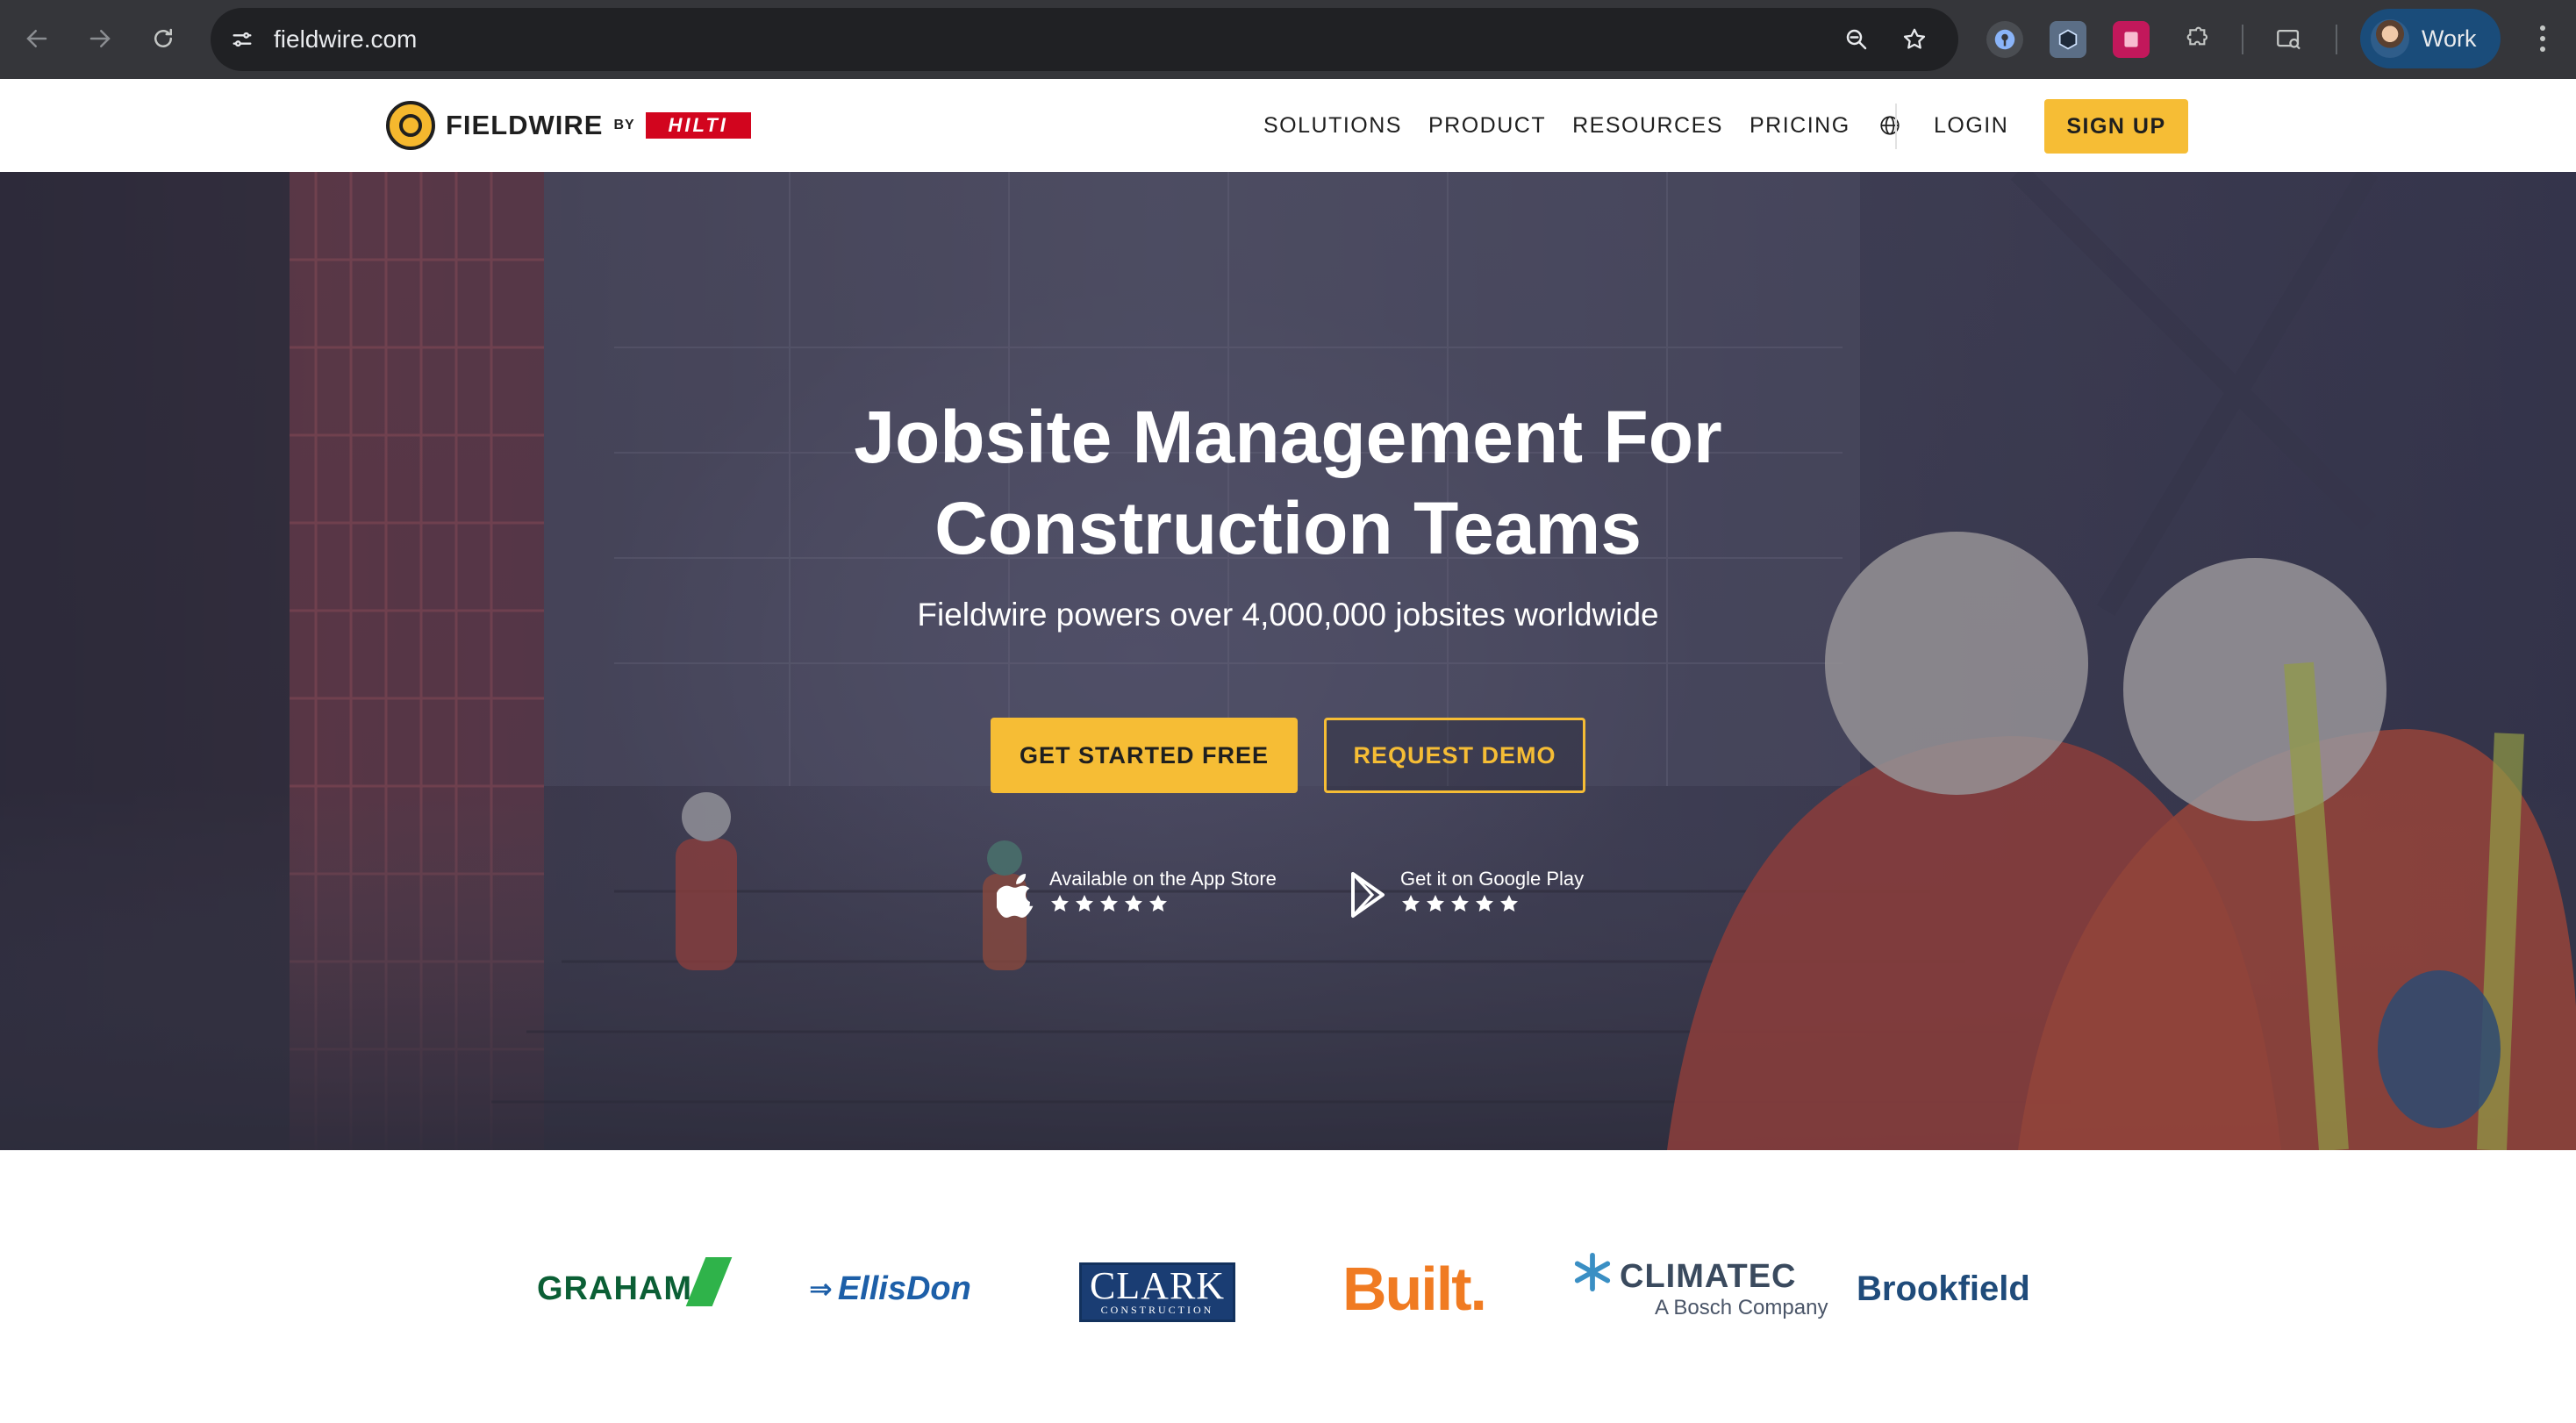  What do you see at coordinates (1800, 126) in the screenshot?
I see `nav-pricing: PRICING` at bounding box center [1800, 126].